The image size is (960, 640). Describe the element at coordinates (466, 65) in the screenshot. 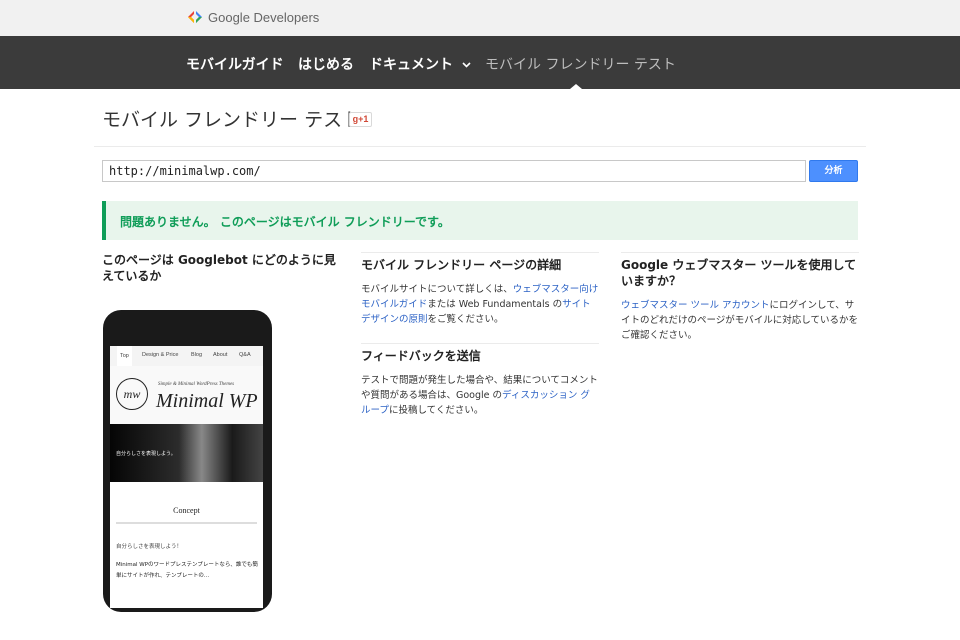

I see `chevron-down-icon` at that location.